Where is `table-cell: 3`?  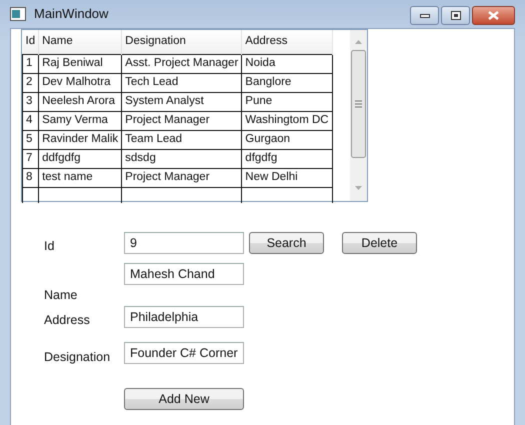
table-cell: 3 is located at coordinates (30, 101).